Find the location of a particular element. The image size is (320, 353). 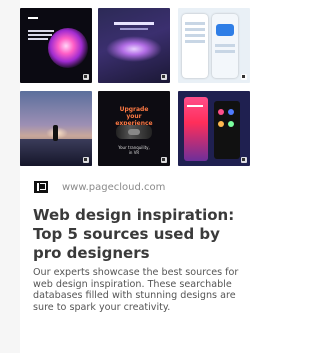

ground-plane is located at coordinates (56, 152).